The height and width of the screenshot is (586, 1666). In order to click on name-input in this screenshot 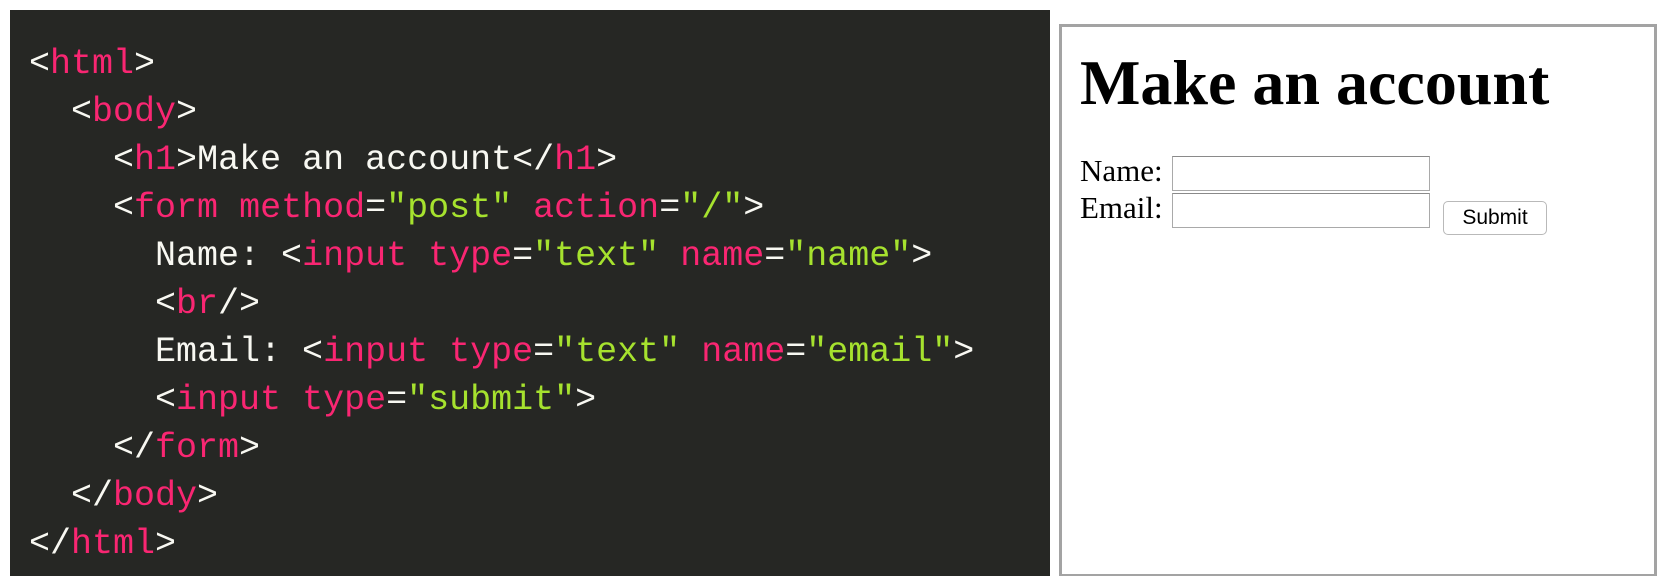, I will do `click(1301, 174)`.